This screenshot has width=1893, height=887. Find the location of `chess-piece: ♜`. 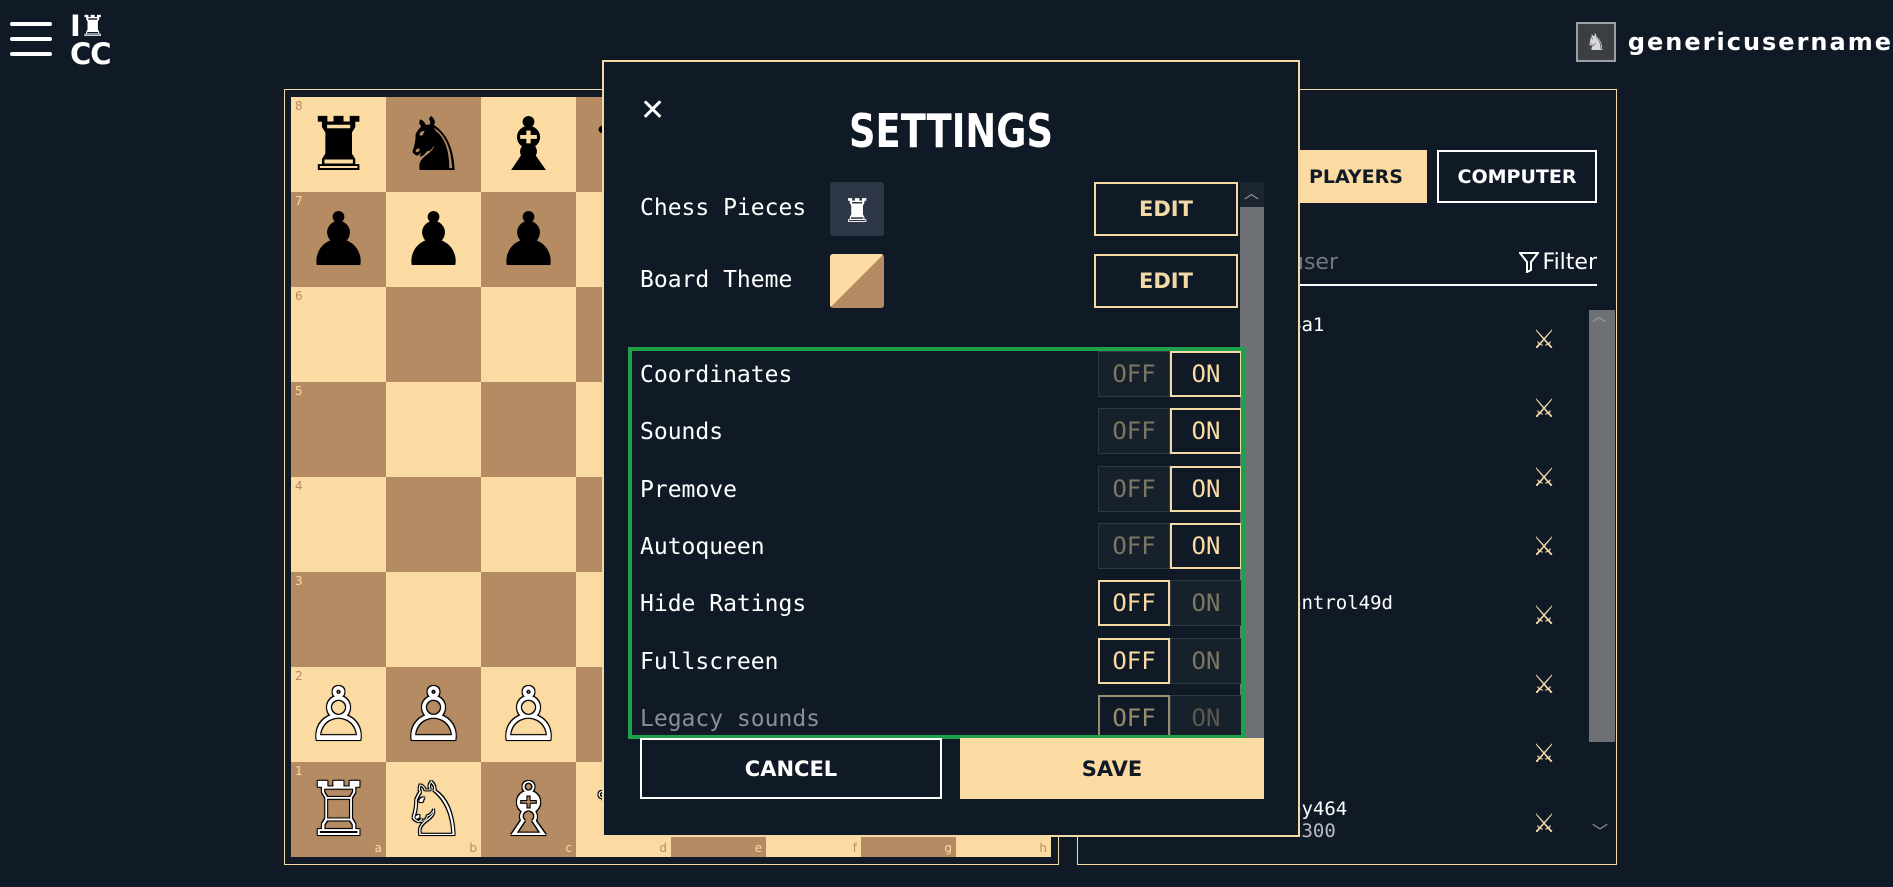

chess-piece: ♜ is located at coordinates (338, 145).